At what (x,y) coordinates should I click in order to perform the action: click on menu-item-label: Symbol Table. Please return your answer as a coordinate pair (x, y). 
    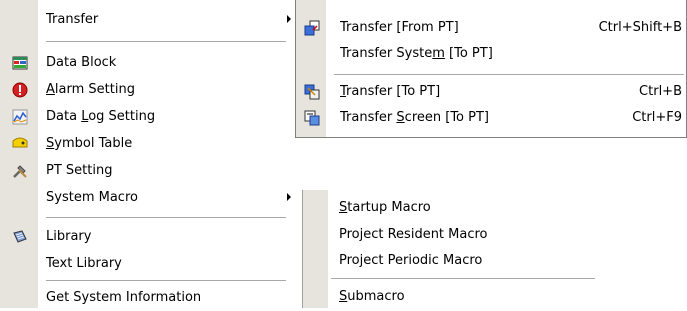
    Looking at the image, I should click on (89, 143).